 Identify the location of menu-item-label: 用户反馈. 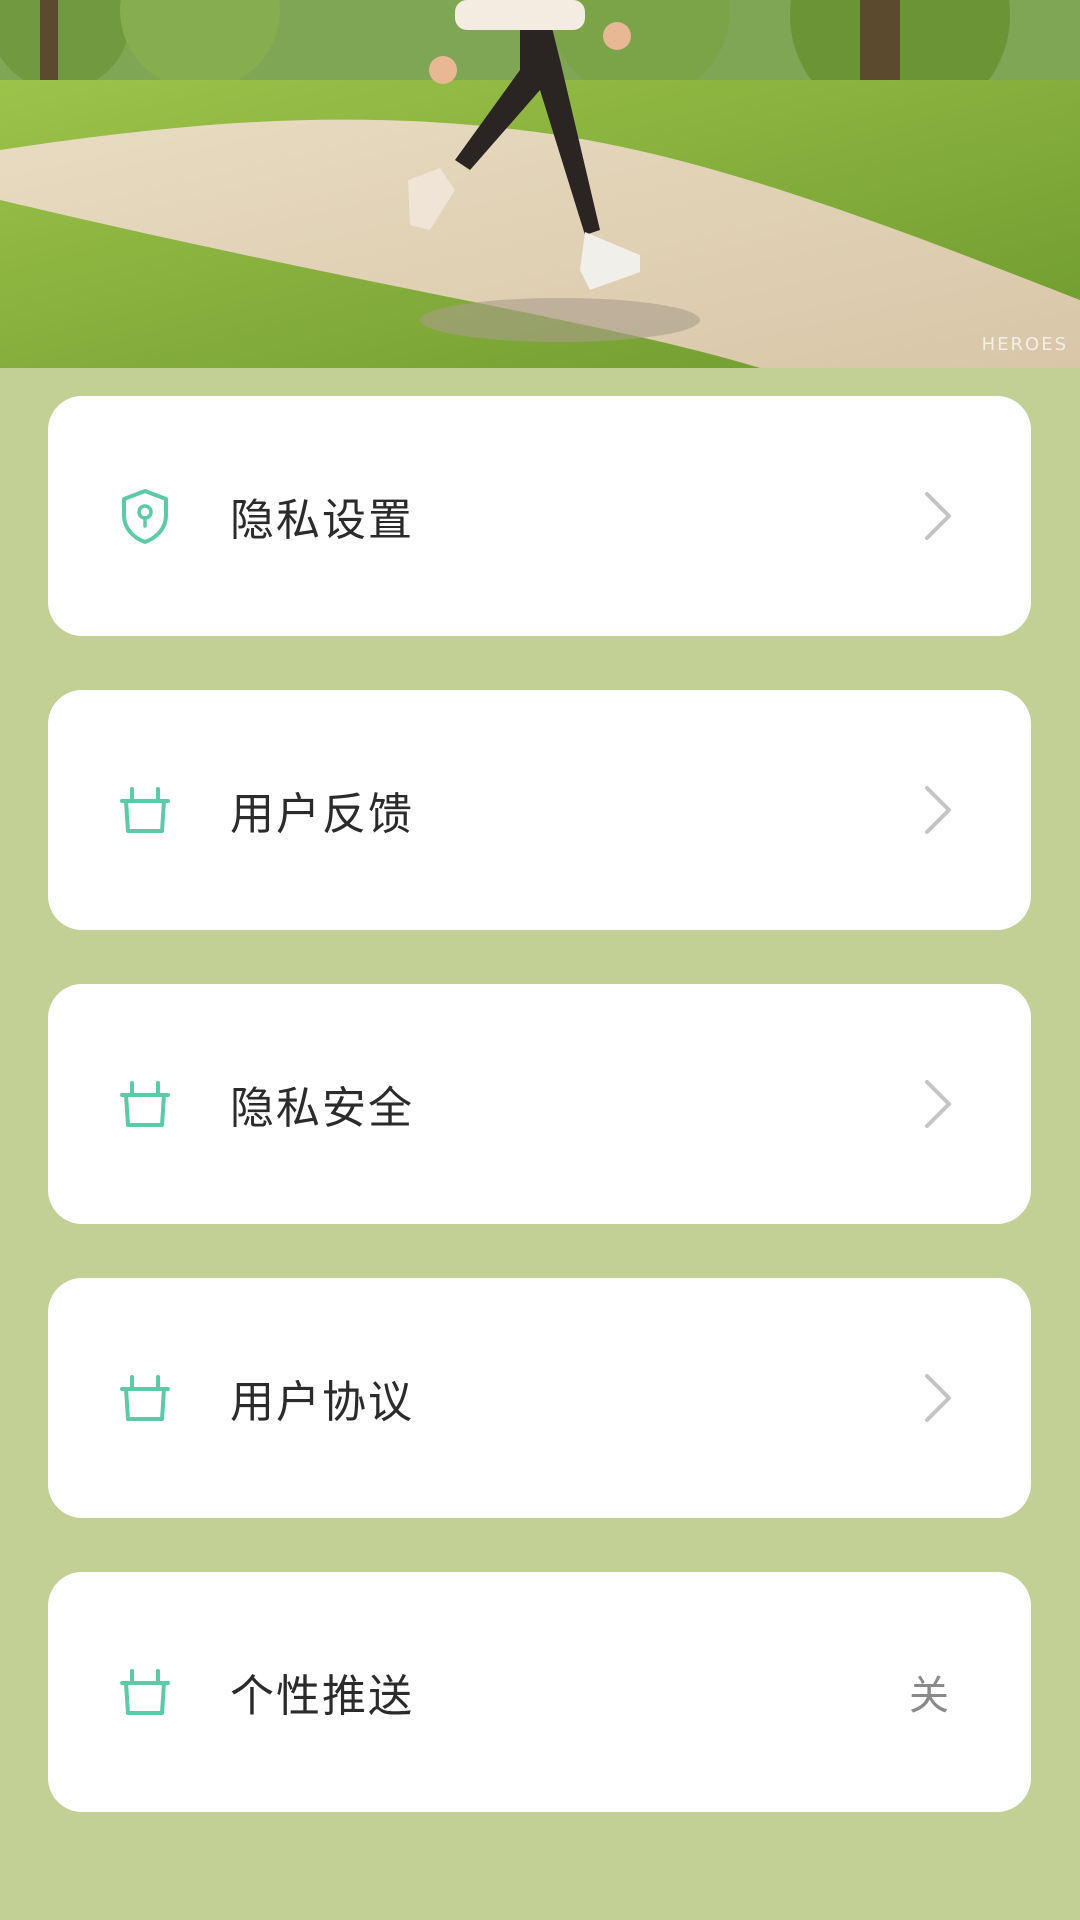
(322, 814).